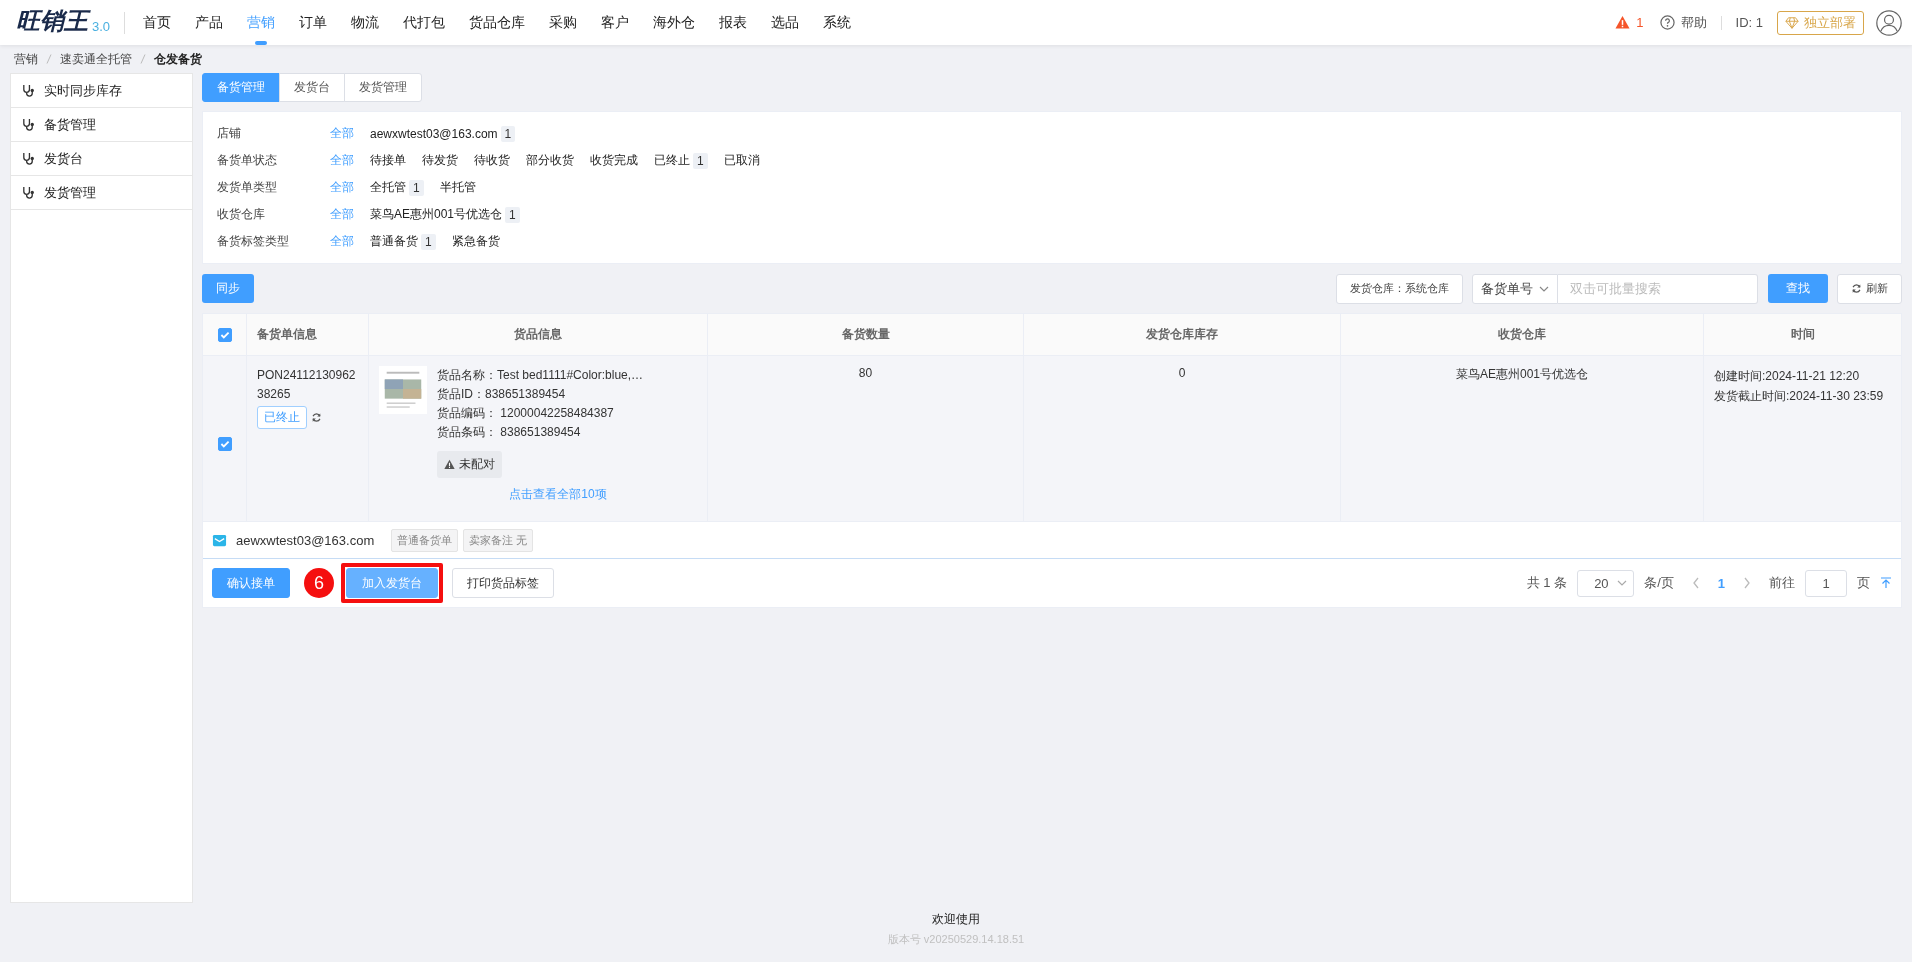  What do you see at coordinates (101, 159) in the screenshot?
I see `sidebar-item: 发货台` at bounding box center [101, 159].